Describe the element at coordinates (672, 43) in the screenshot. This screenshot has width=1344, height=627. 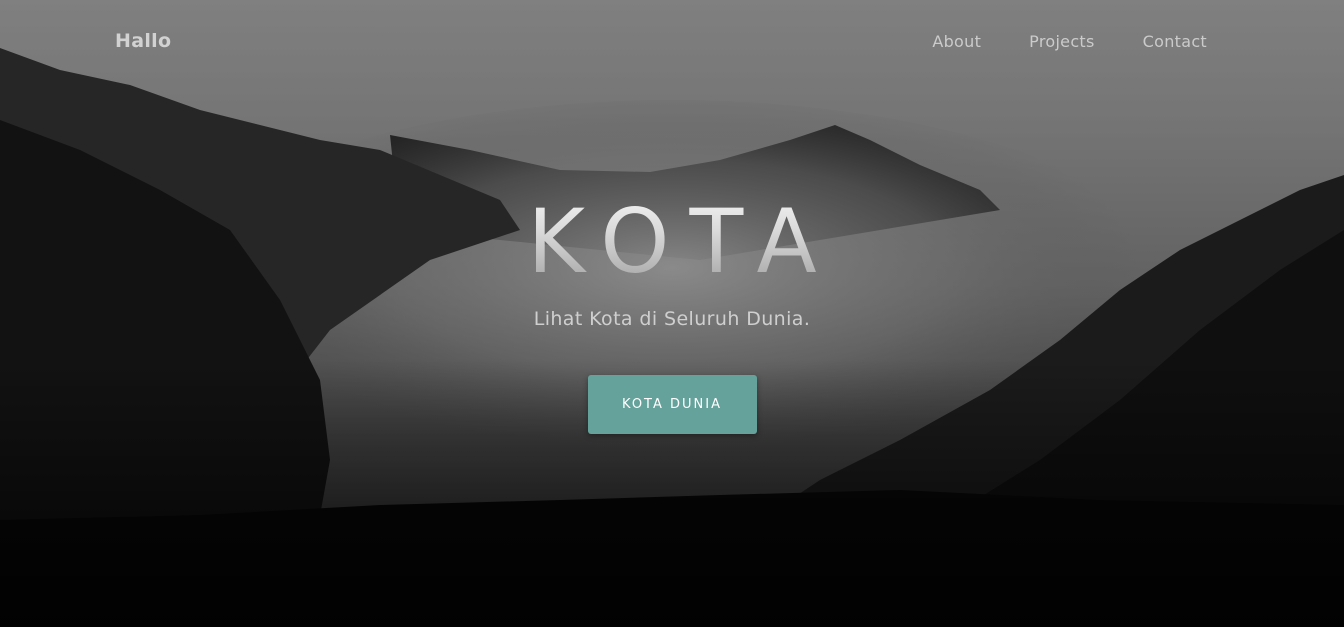
I see `navbar: Hallo About Projects Contact` at that location.